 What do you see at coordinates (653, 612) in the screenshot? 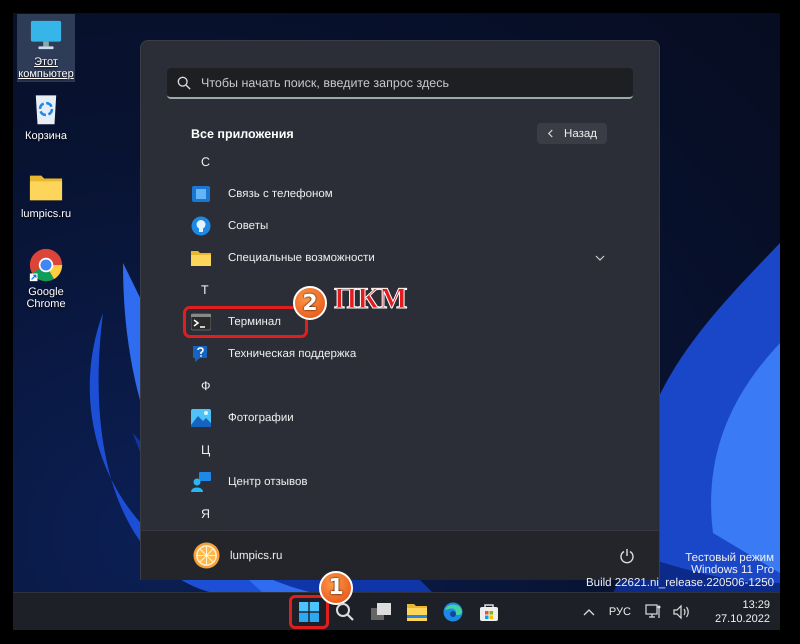
I see `network-icon` at bounding box center [653, 612].